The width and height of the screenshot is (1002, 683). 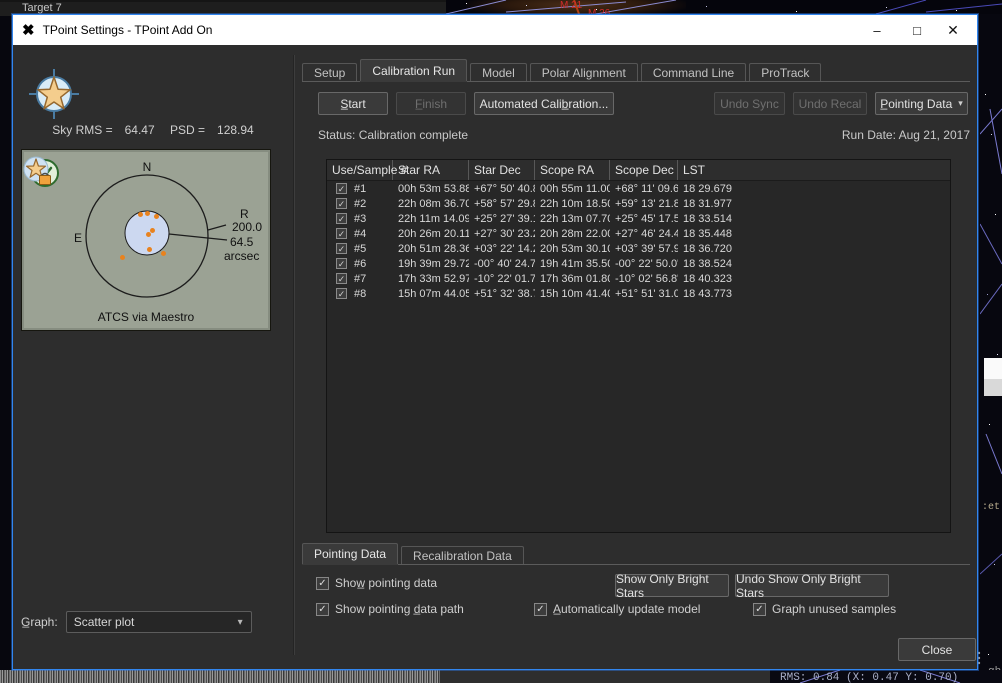 What do you see at coordinates (812, 586) in the screenshot?
I see `undo-show-only-bright-stars-button: Undo Show Only Bright Stars` at bounding box center [812, 586].